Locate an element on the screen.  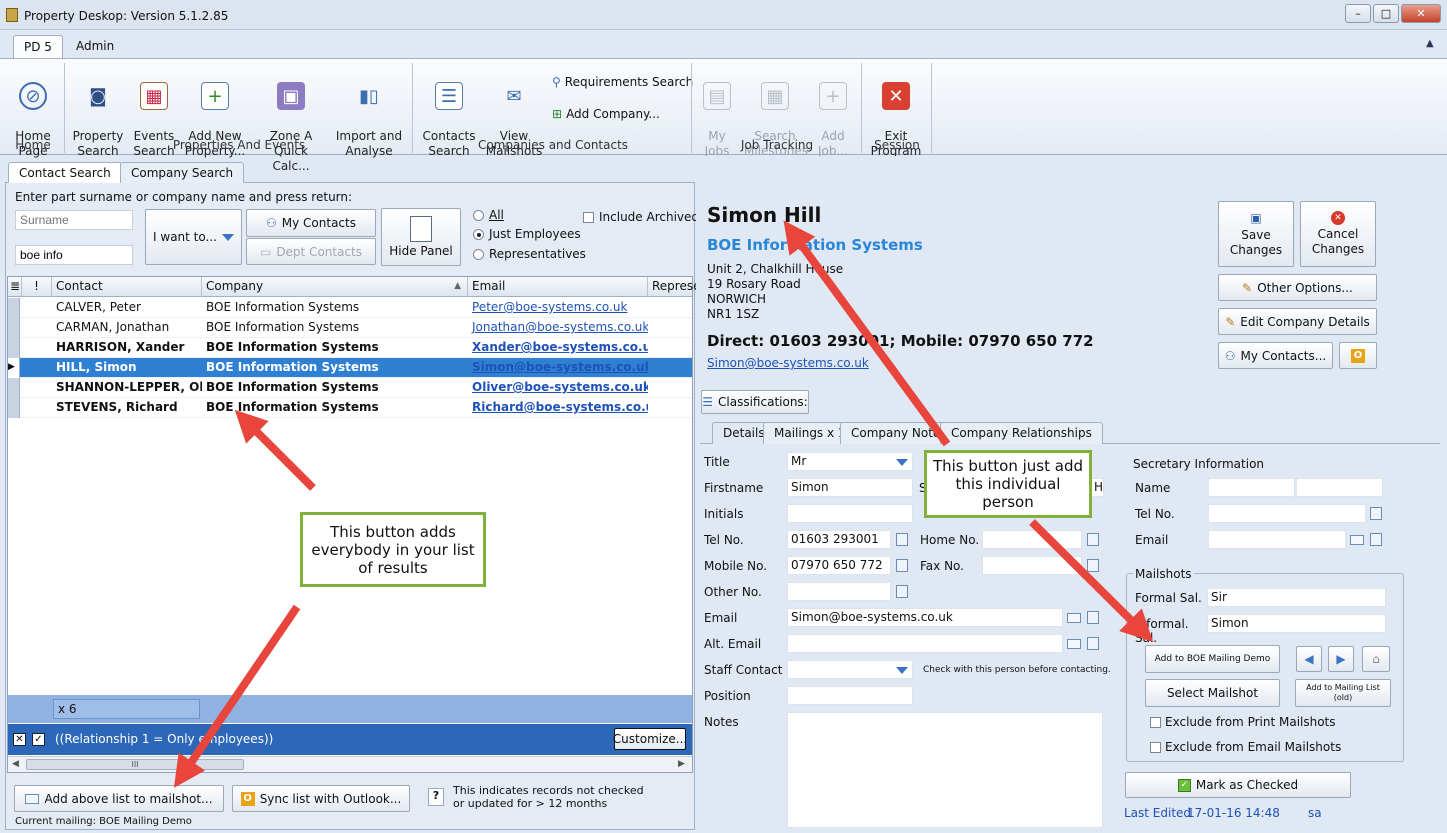
dept-contacts-button: ▭ Dept Contacts is located at coordinates (311, 251).